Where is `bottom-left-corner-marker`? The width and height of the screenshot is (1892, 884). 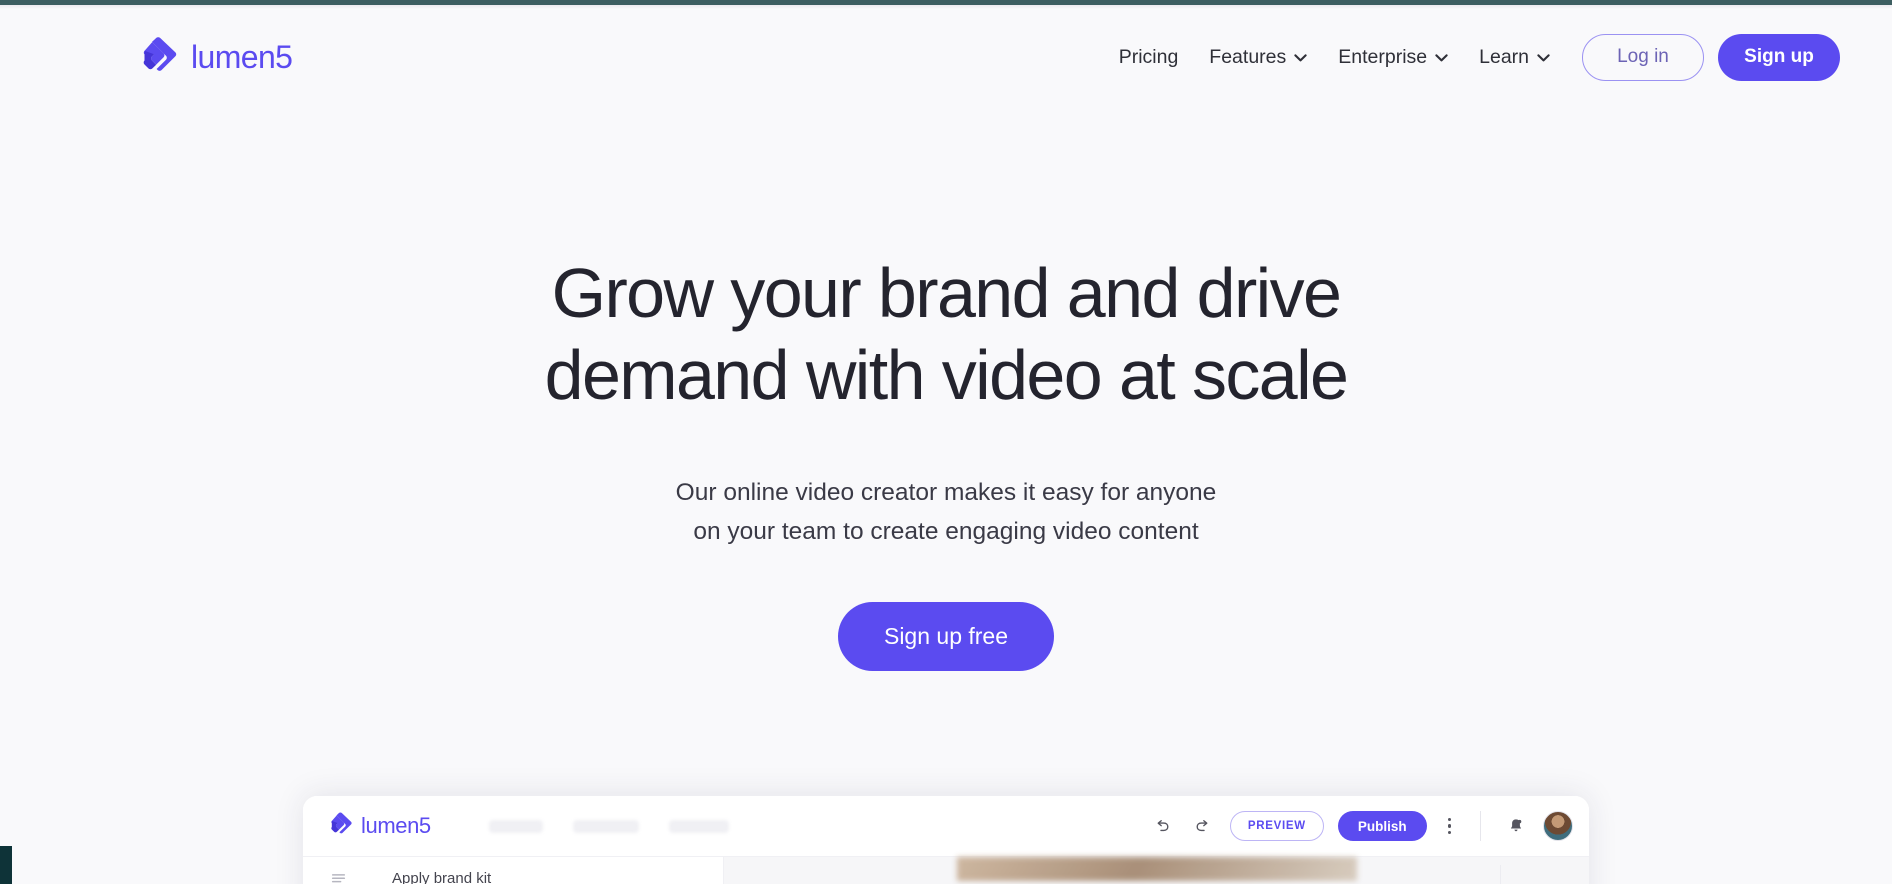
bottom-left-corner-marker is located at coordinates (6, 865).